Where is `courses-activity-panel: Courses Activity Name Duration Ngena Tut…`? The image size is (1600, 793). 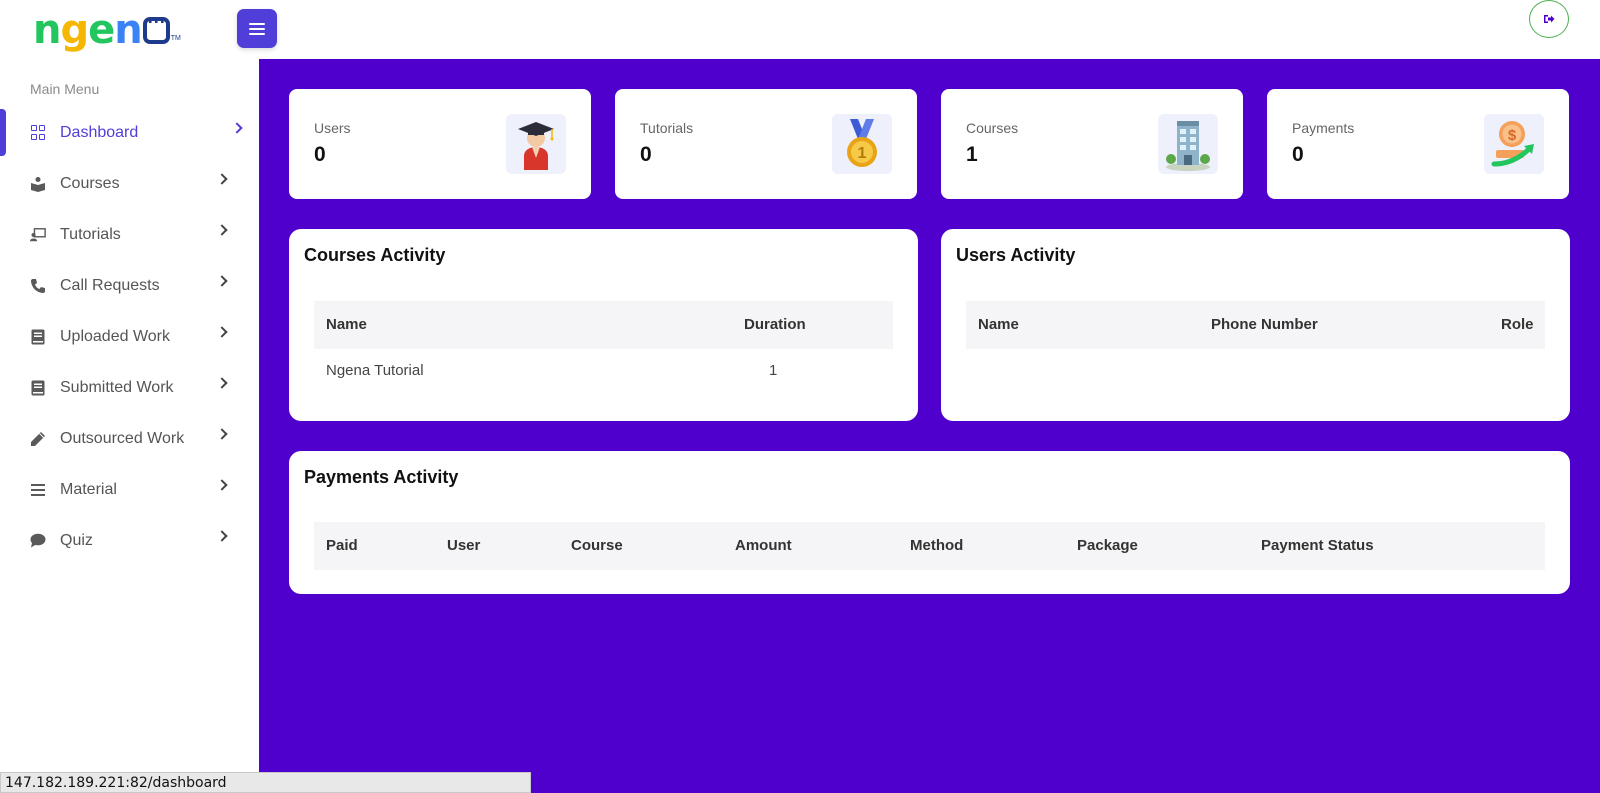 courses-activity-panel: Courses Activity Name Duration Ngena Tut… is located at coordinates (603, 325).